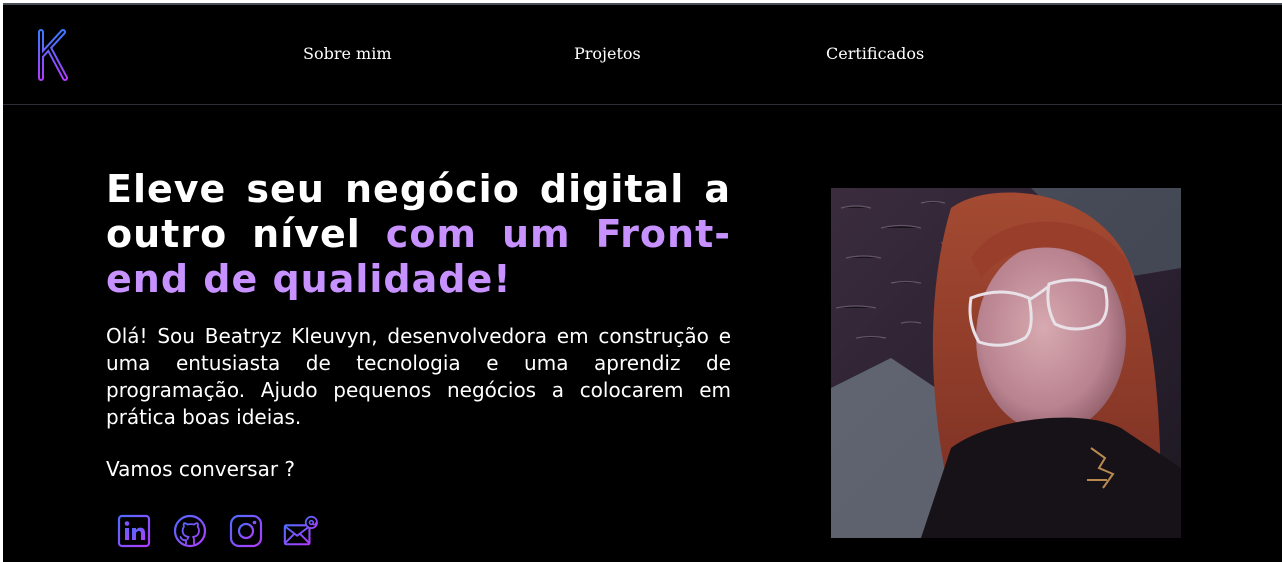 Image resolution: width=1282 pixels, height=562 pixels. I want to click on logo-icon, so click(53, 55).